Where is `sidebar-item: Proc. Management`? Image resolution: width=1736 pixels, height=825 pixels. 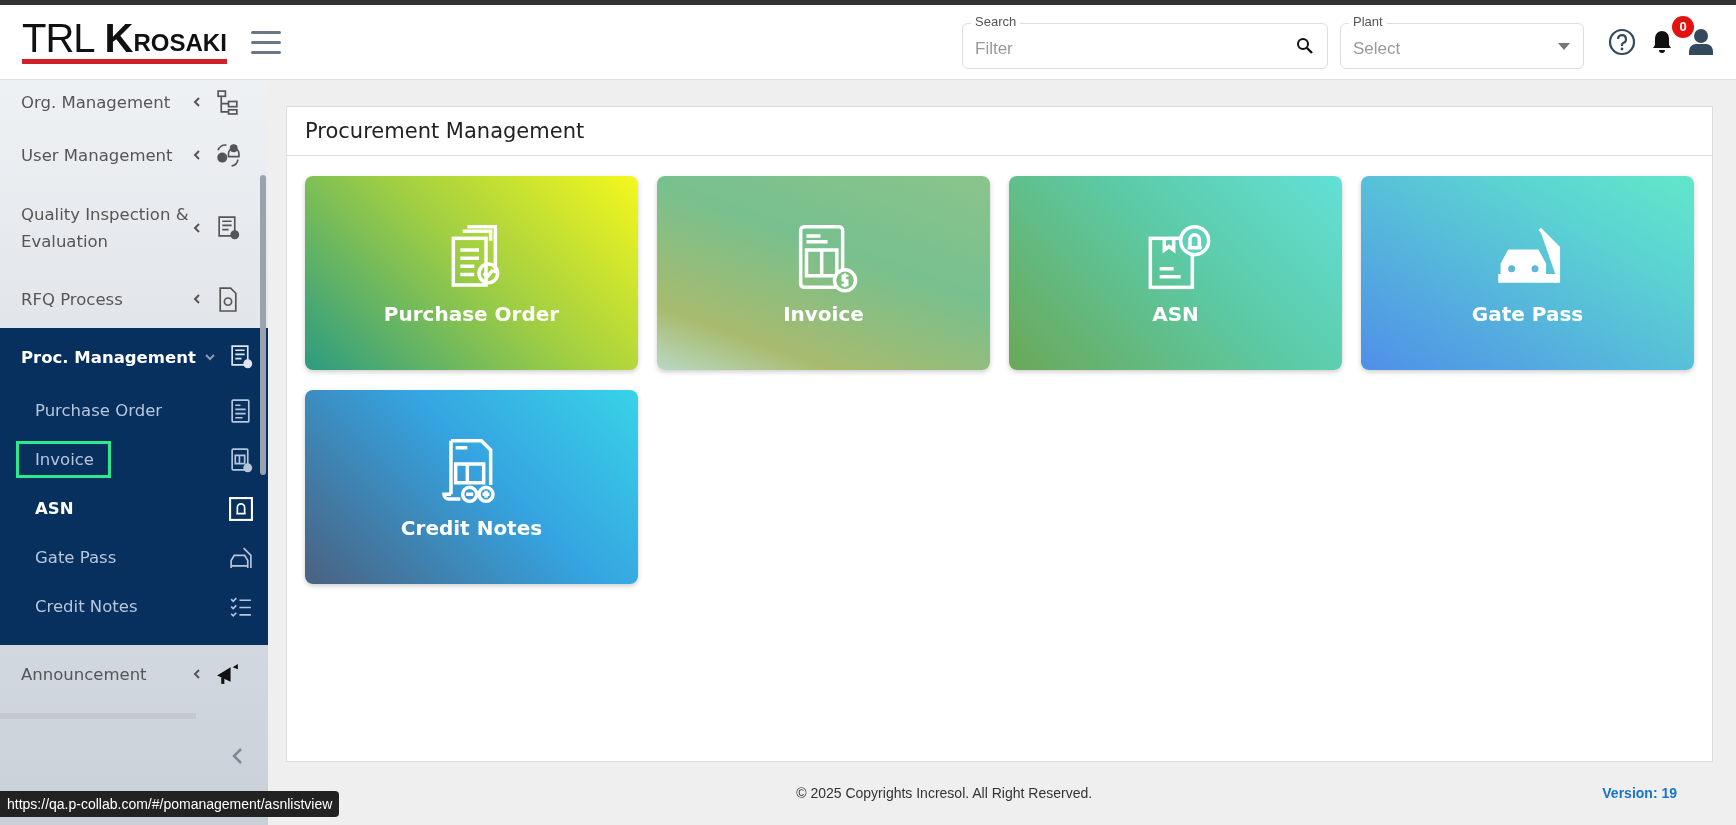 sidebar-item: Proc. Management is located at coordinates (134, 357).